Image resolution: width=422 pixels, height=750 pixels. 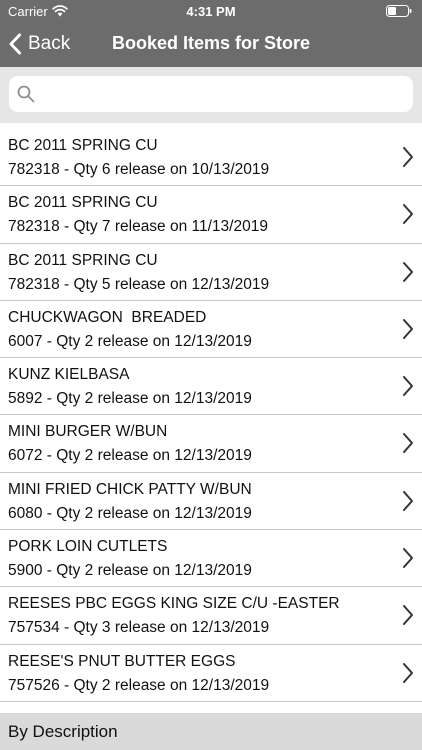 I want to click on back-button: Back, so click(x=39, y=44).